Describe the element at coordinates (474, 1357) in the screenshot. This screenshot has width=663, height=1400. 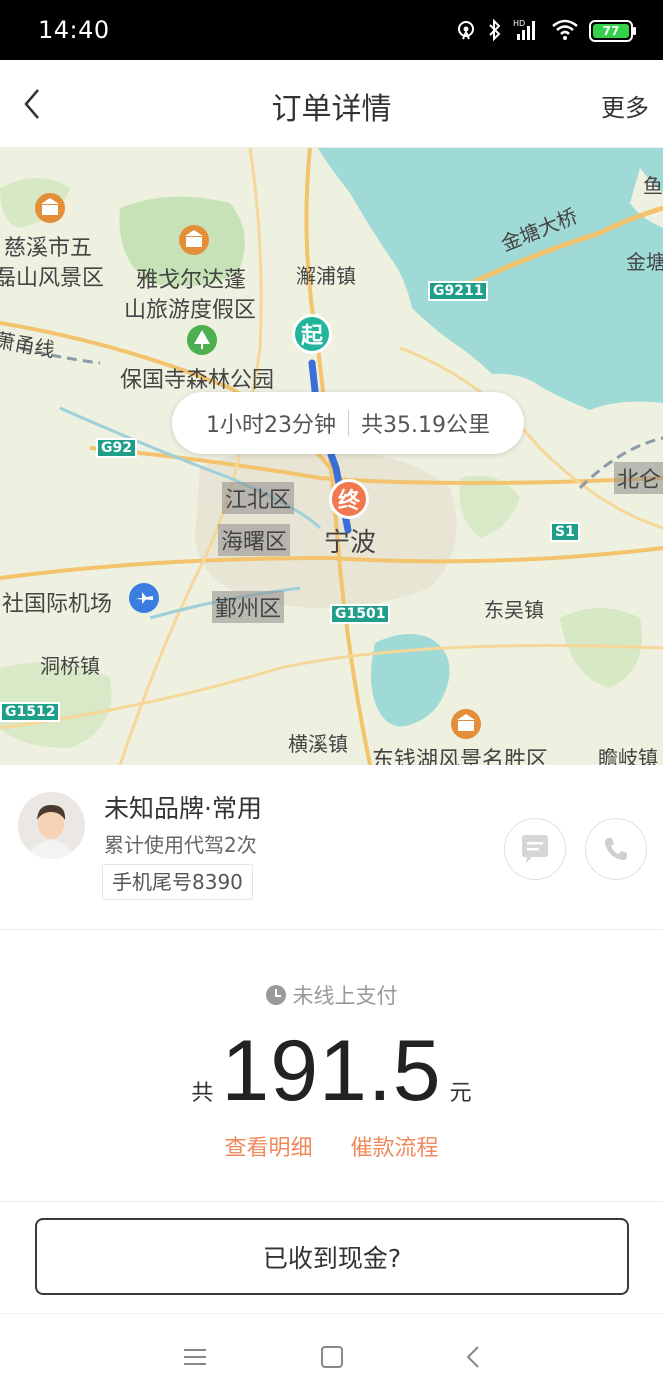
I see `back-nav-icon` at that location.